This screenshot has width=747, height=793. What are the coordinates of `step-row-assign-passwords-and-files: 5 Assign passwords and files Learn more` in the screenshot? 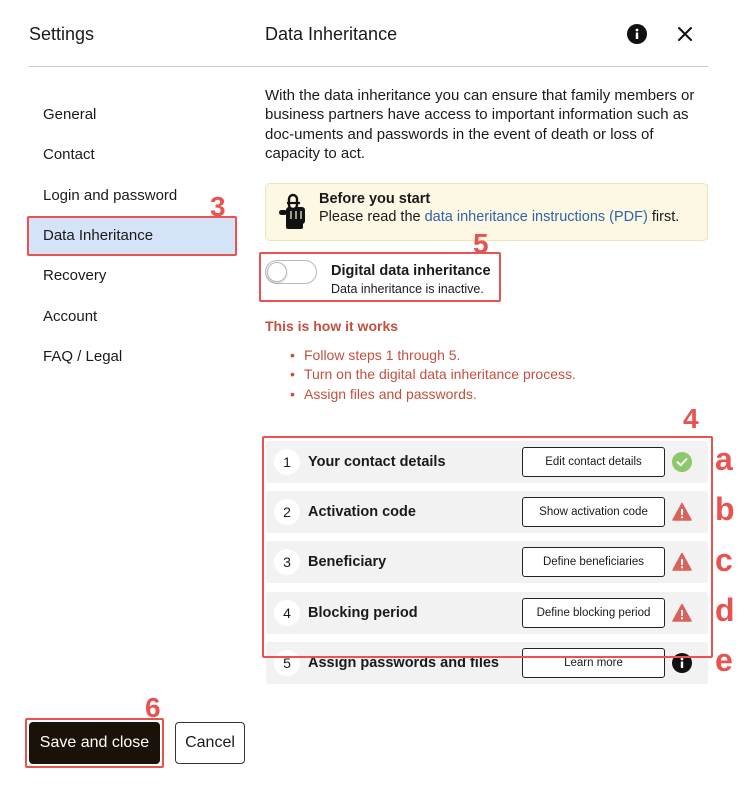 It's located at (487, 663).